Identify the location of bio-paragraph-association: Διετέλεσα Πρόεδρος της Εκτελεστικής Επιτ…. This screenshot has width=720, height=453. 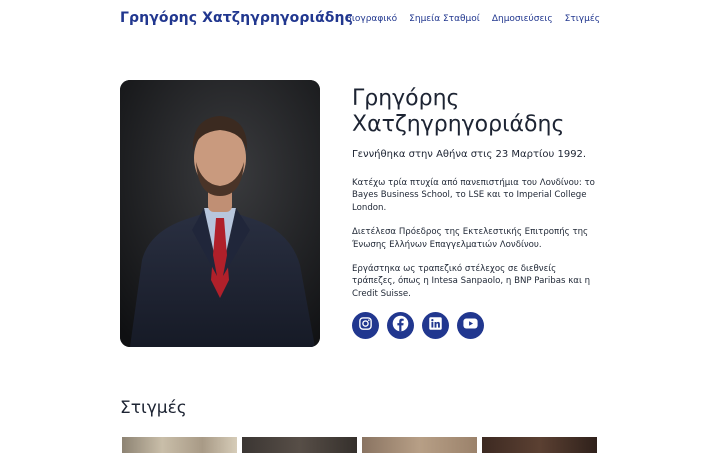
(470, 238).